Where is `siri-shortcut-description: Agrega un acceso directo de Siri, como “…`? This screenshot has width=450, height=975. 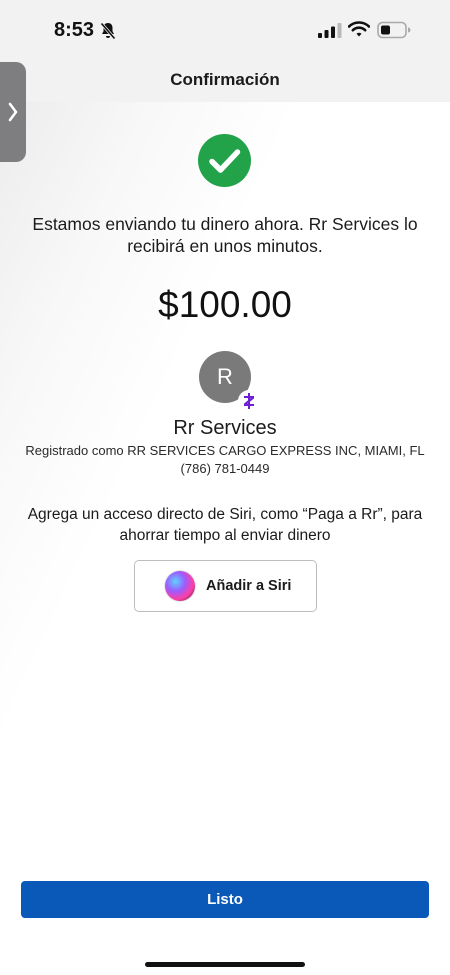
siri-shortcut-description: Agrega un acceso directo de Siri, como “… is located at coordinates (225, 525).